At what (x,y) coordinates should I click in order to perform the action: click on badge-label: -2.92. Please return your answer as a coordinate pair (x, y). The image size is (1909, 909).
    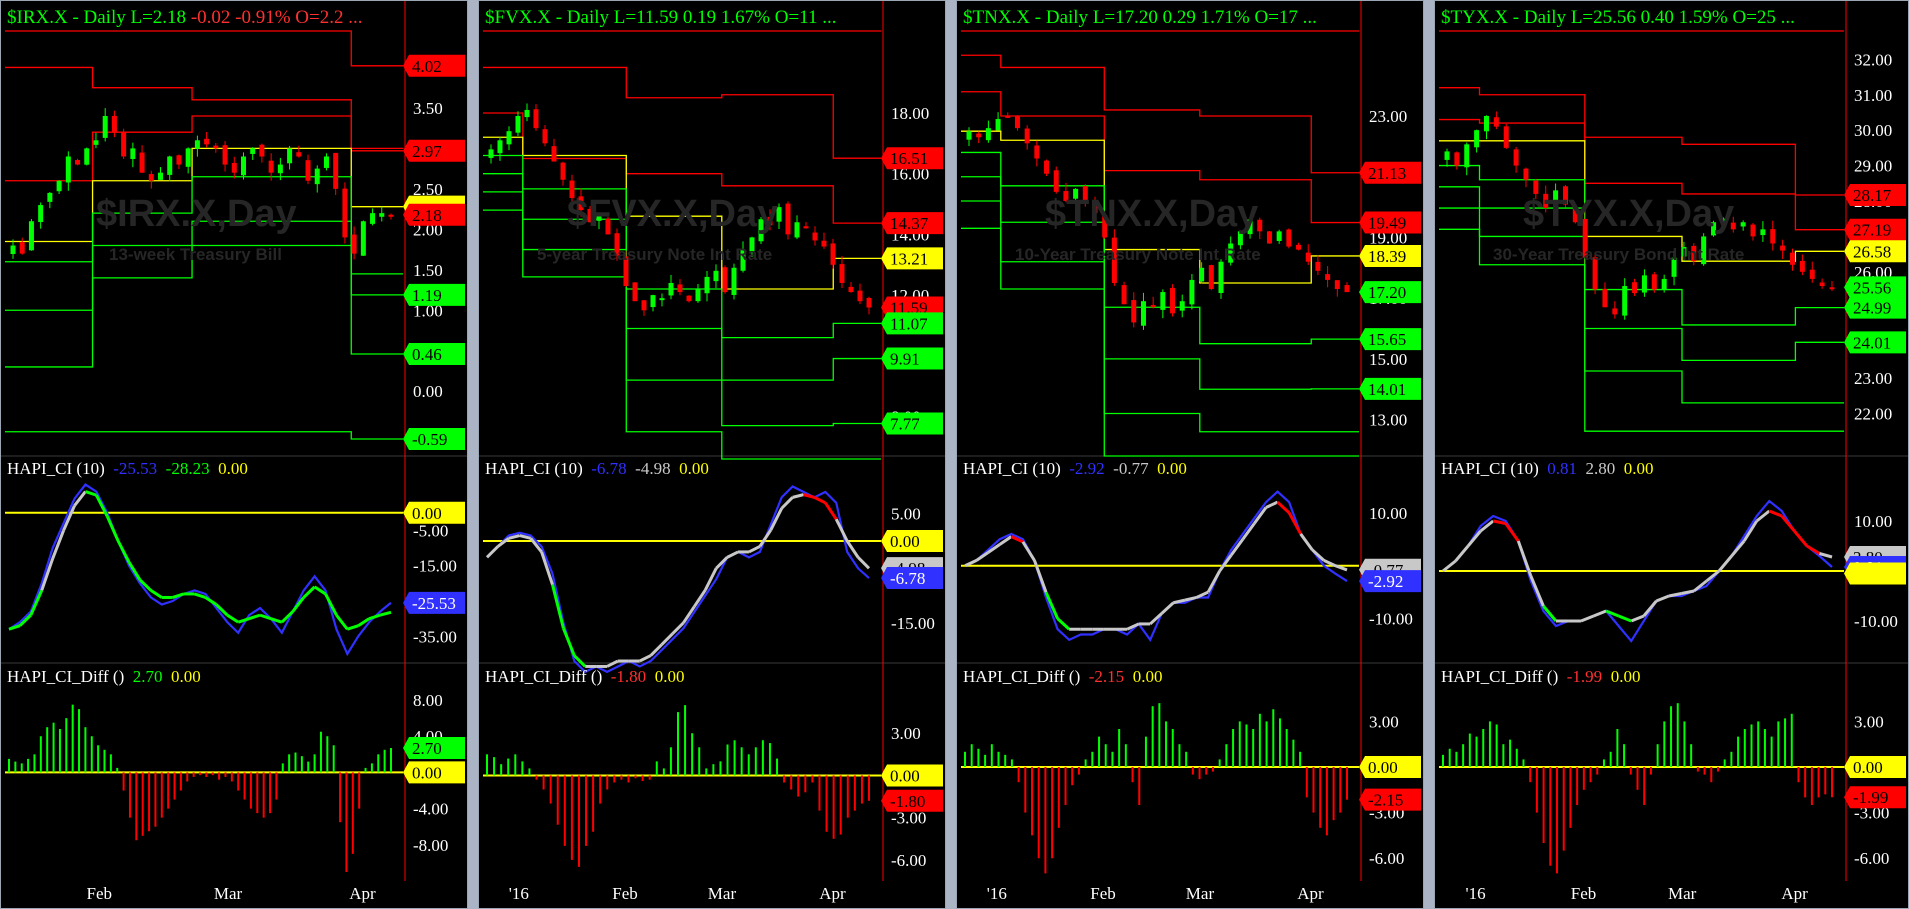
    Looking at the image, I should click on (1385, 581).